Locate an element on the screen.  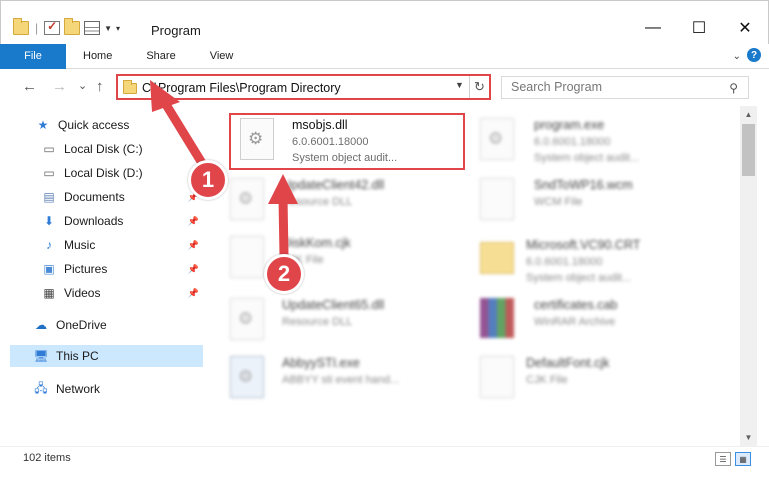
maximize-button: ☐ is located at coordinates (699, 28).